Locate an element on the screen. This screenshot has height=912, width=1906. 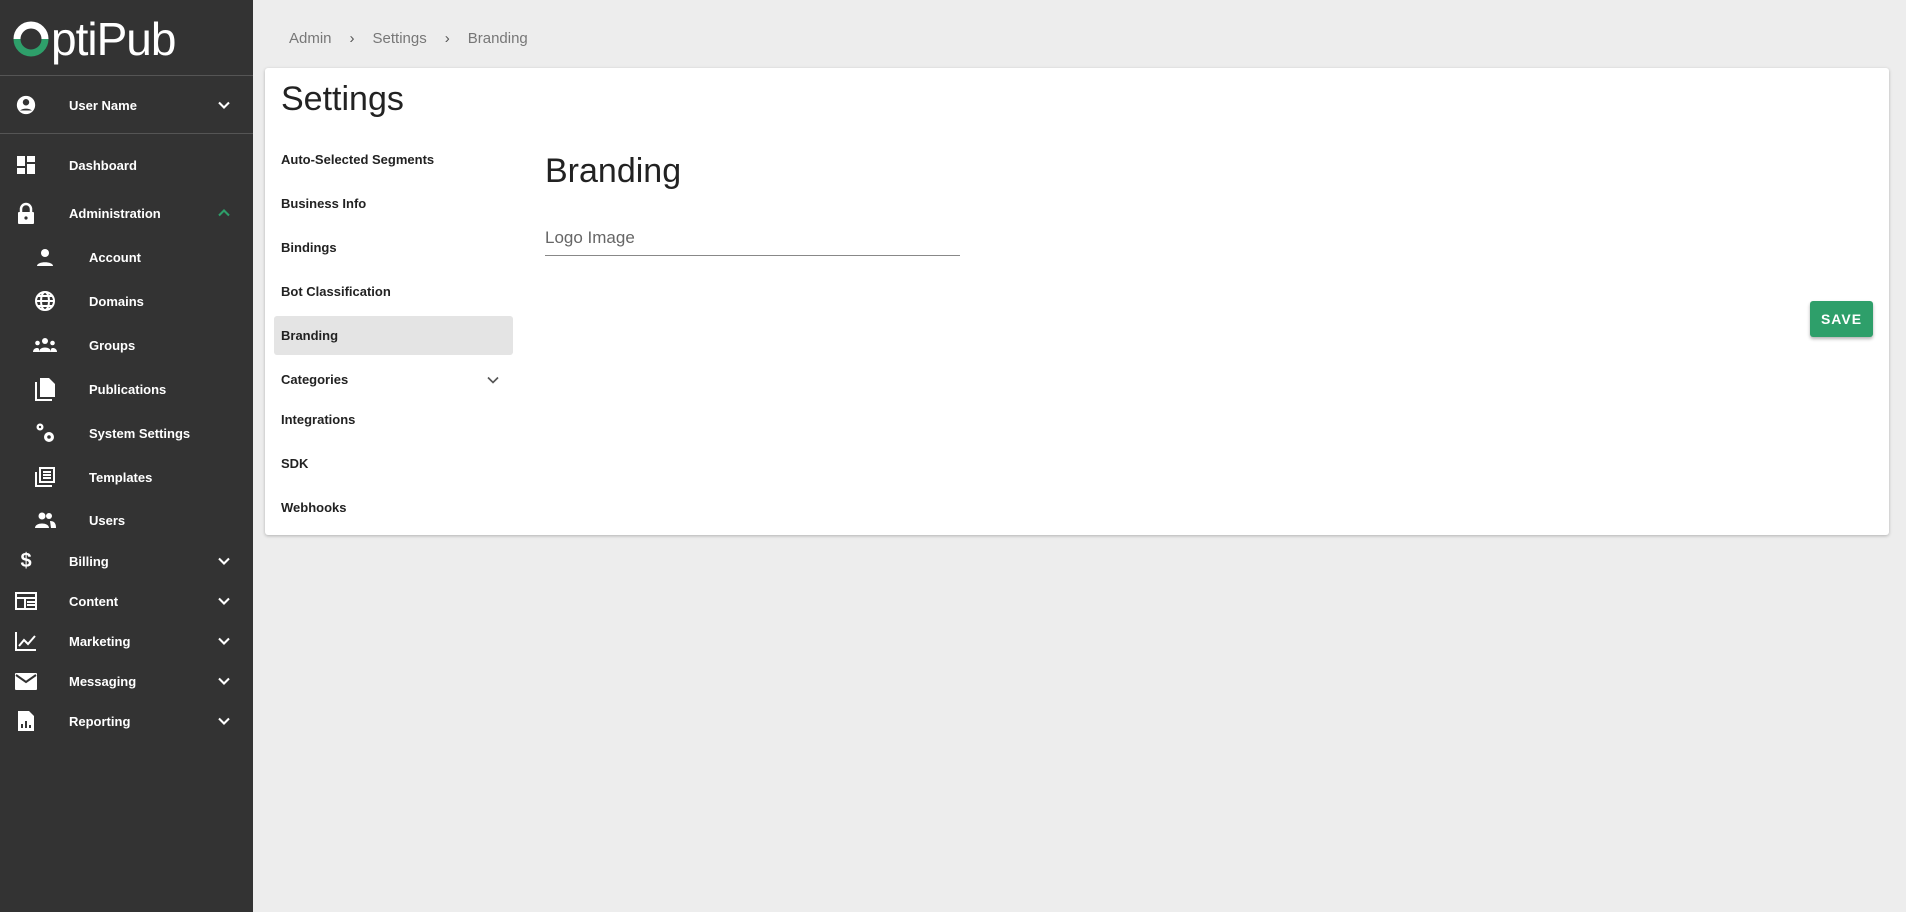
dollar-icon: $ is located at coordinates (26, 560).